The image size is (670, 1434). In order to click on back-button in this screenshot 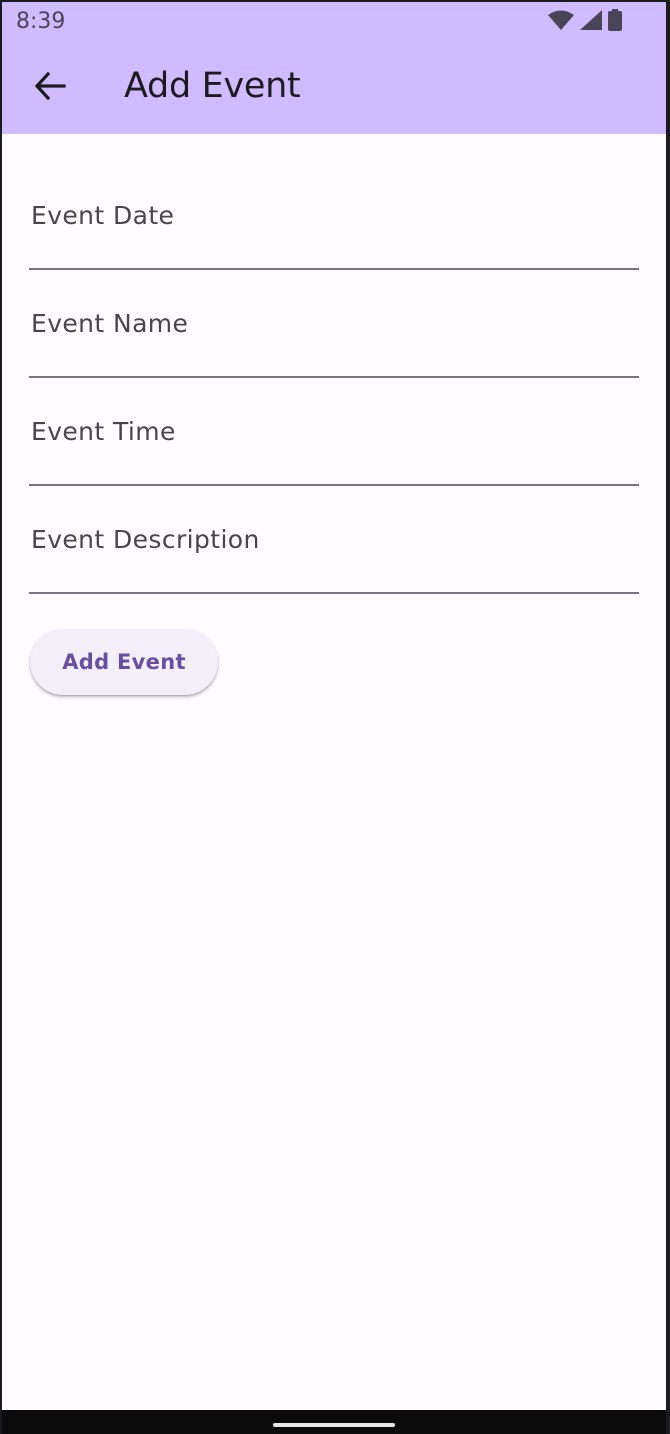, I will do `click(50, 88)`.